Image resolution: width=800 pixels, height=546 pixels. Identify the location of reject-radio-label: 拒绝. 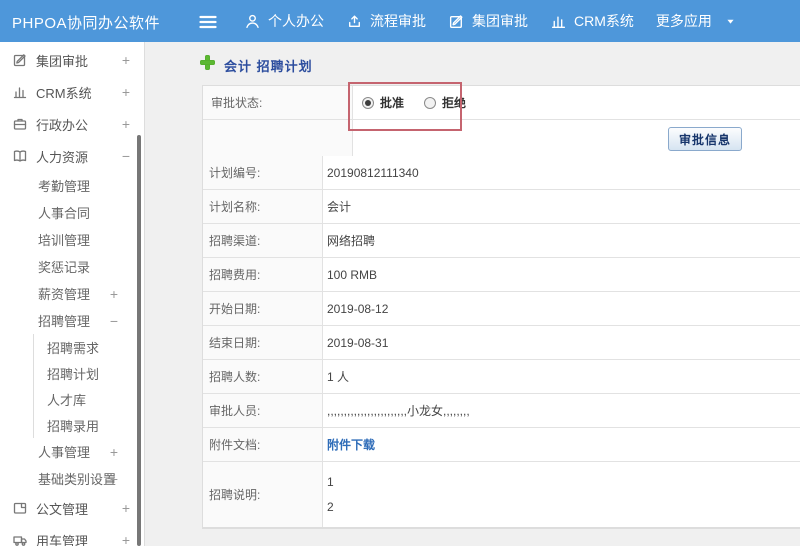
(454, 103).